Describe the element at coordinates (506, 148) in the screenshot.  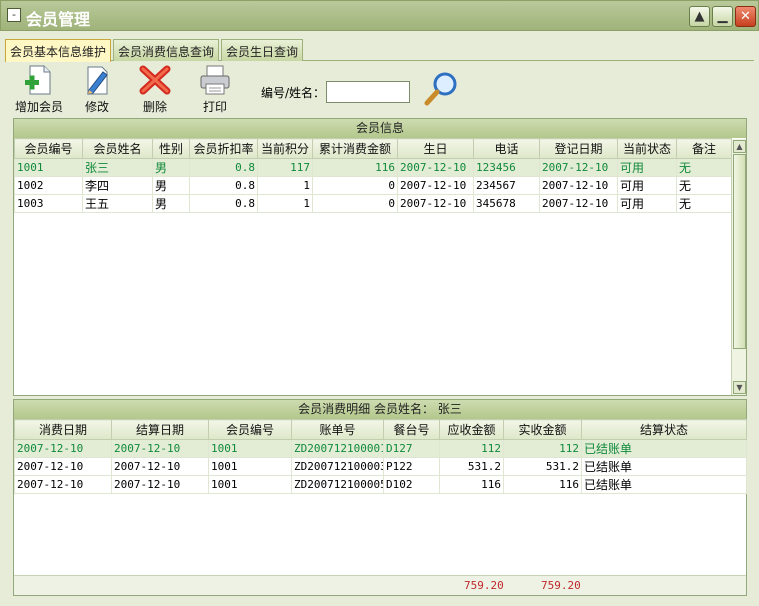
I see `col-phone: 电话` at that location.